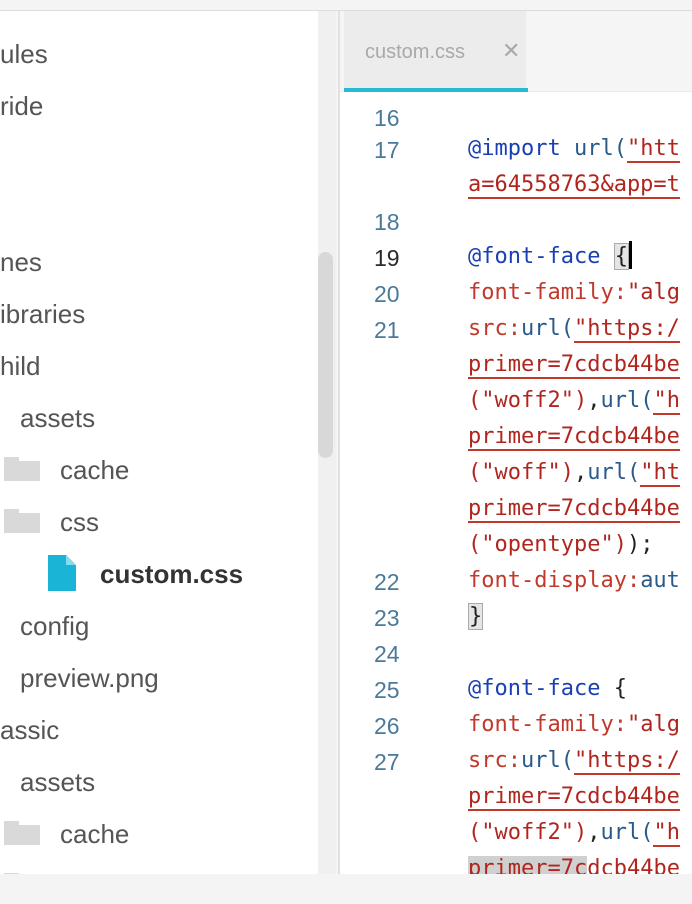  What do you see at coordinates (387, 330) in the screenshot?
I see `line-number: 21` at bounding box center [387, 330].